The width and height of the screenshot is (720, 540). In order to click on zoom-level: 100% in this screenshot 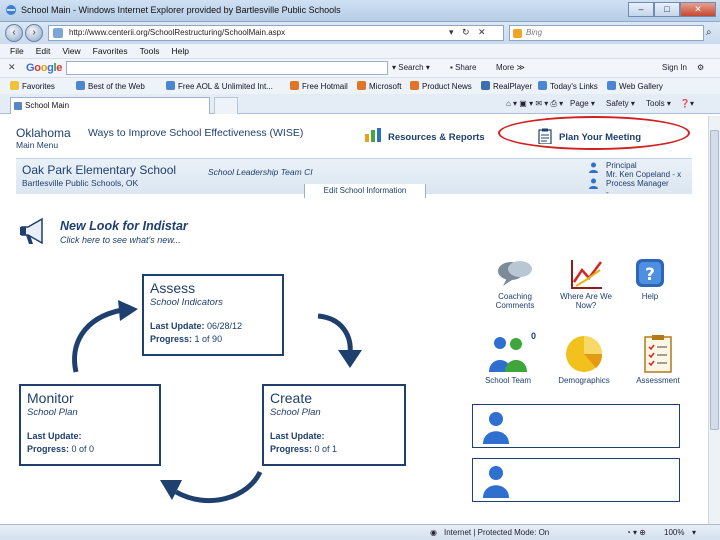, I will do `click(674, 532)`.